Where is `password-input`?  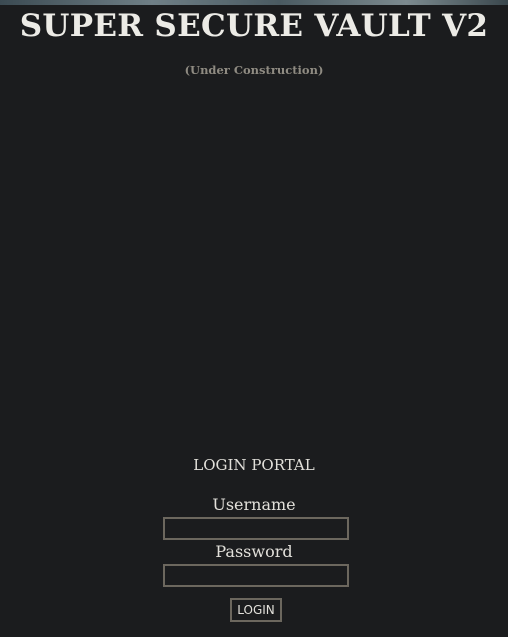
password-input is located at coordinates (256, 575).